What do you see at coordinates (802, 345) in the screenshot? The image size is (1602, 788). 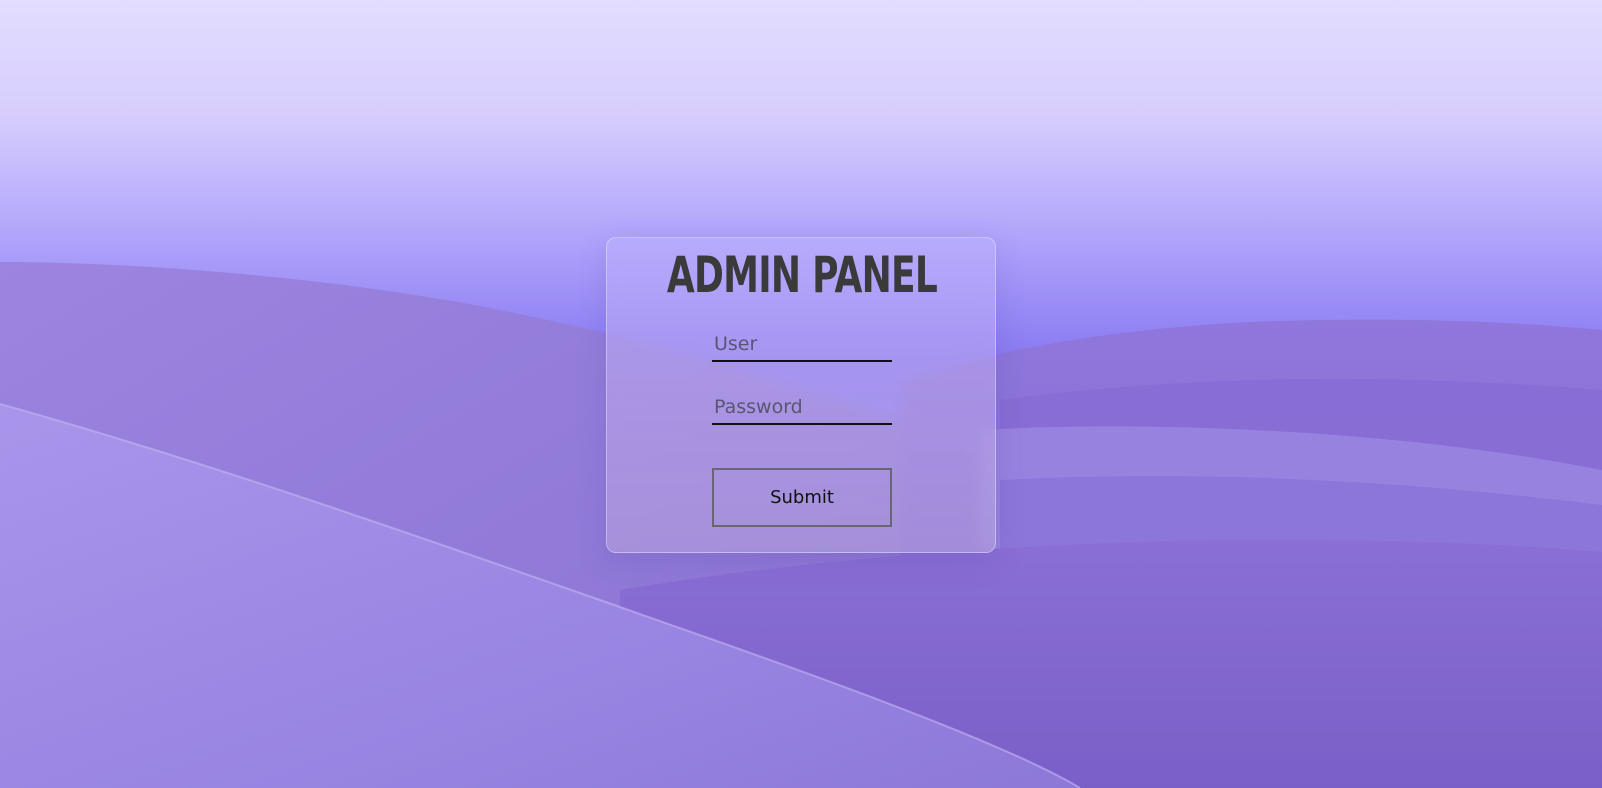 I see `user-input` at bounding box center [802, 345].